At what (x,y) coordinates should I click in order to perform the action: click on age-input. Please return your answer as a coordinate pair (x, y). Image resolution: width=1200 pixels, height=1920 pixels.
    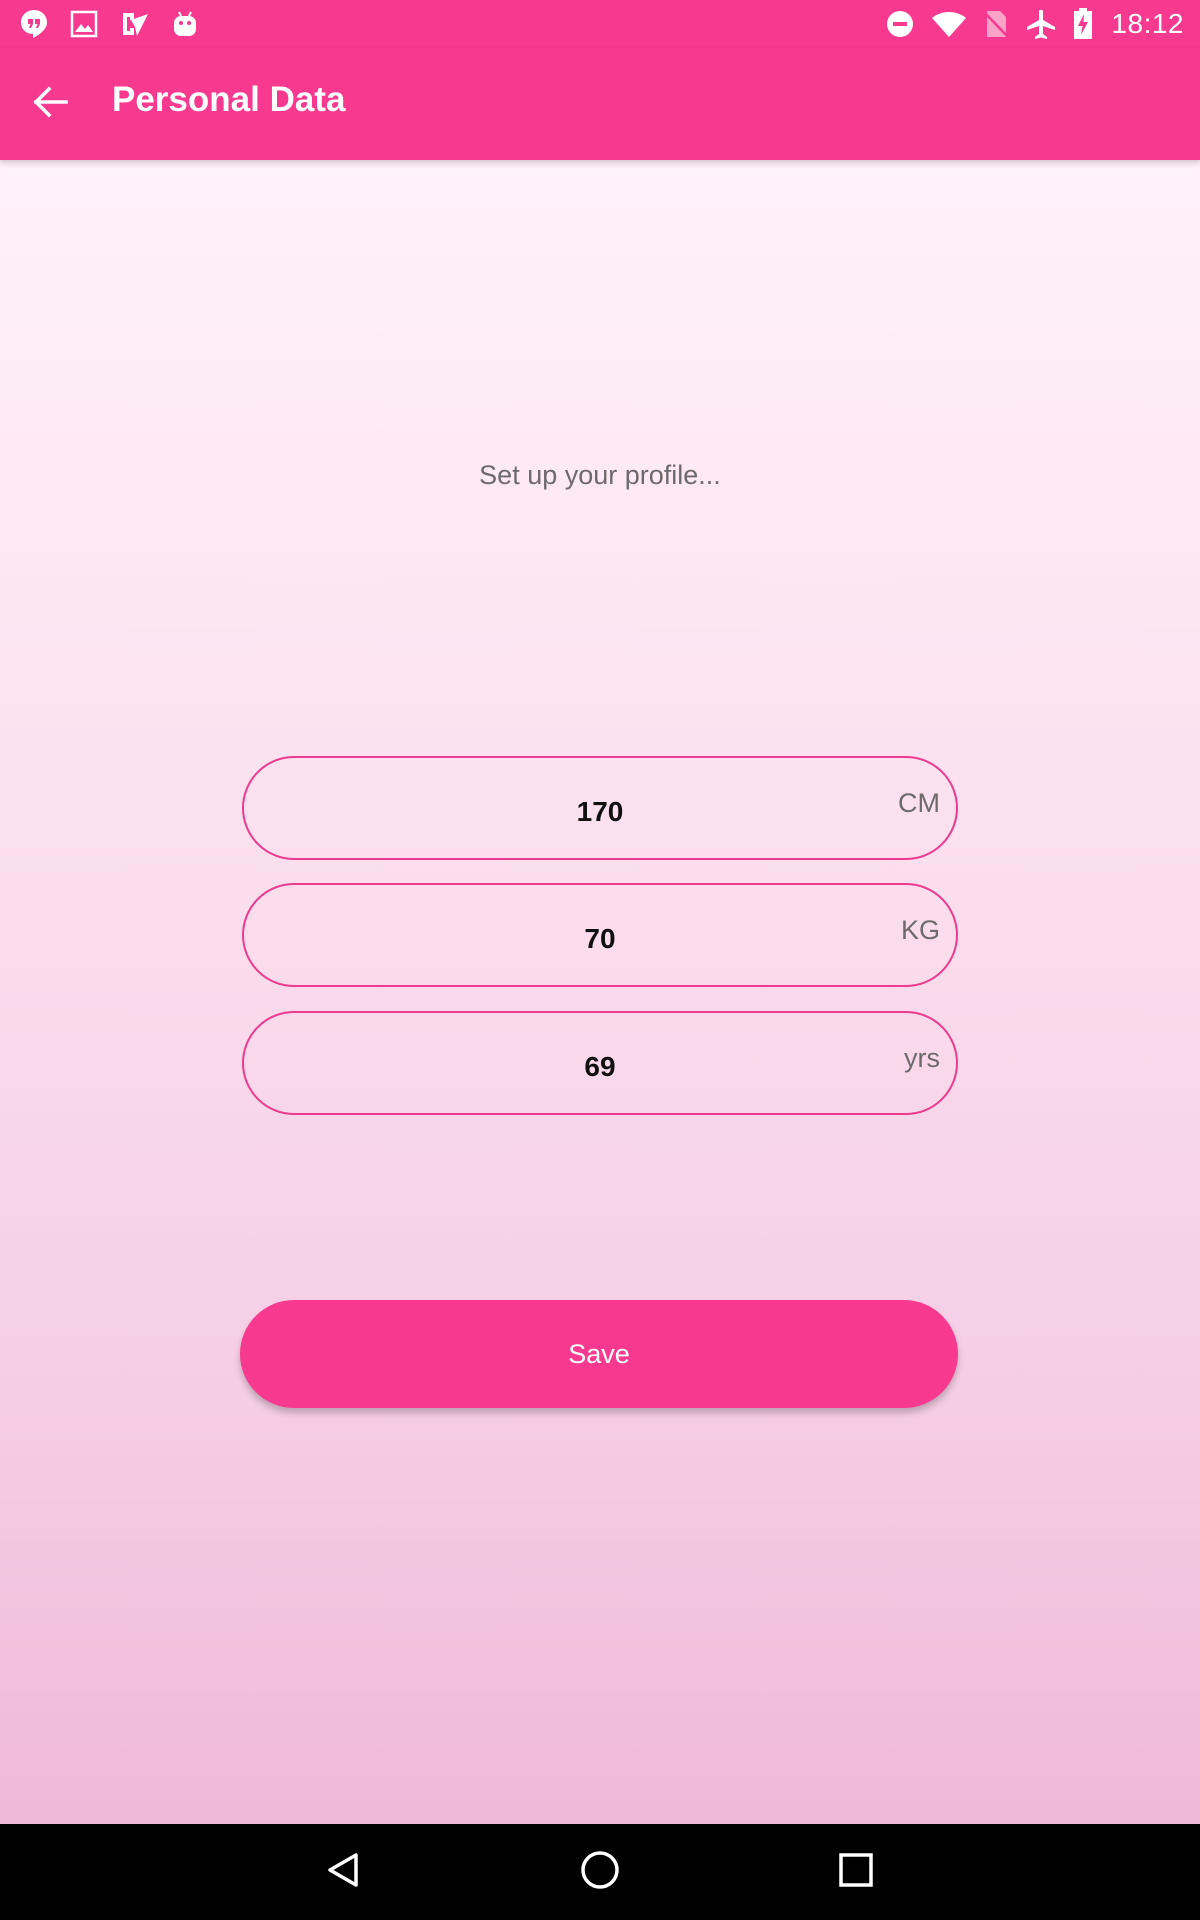
    Looking at the image, I should click on (600, 1063).